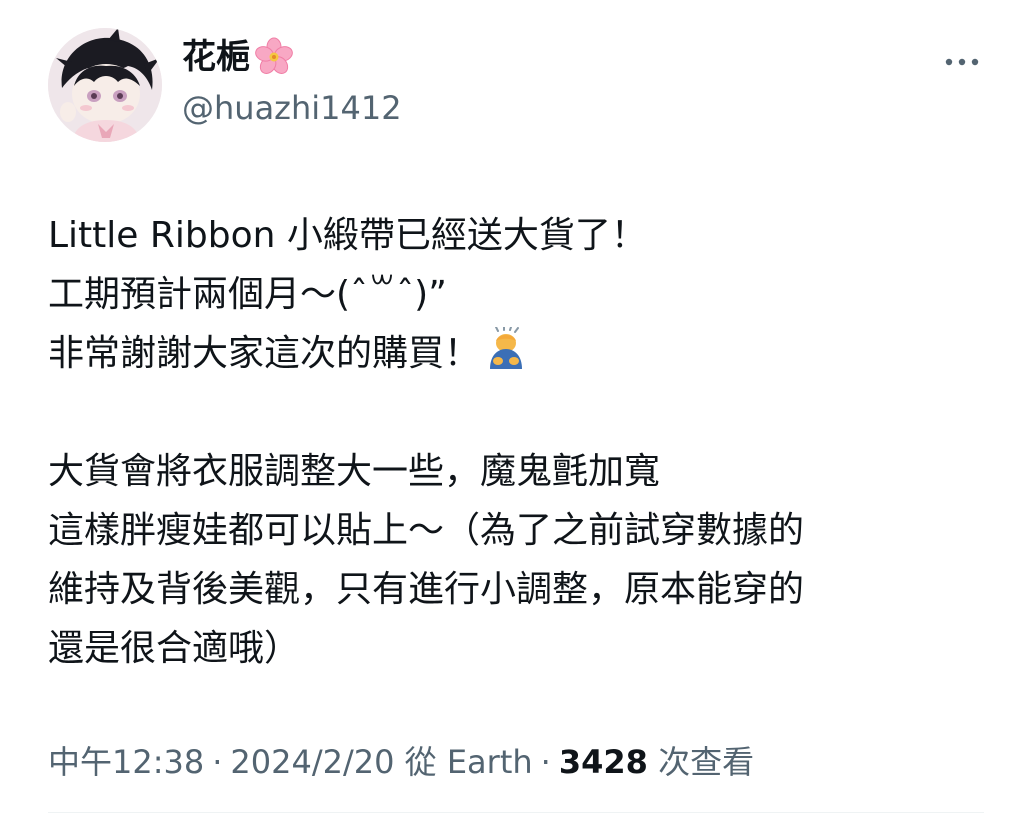  Describe the element at coordinates (312, 762) in the screenshot. I see `tweet-date: 2024/2/20` at that location.